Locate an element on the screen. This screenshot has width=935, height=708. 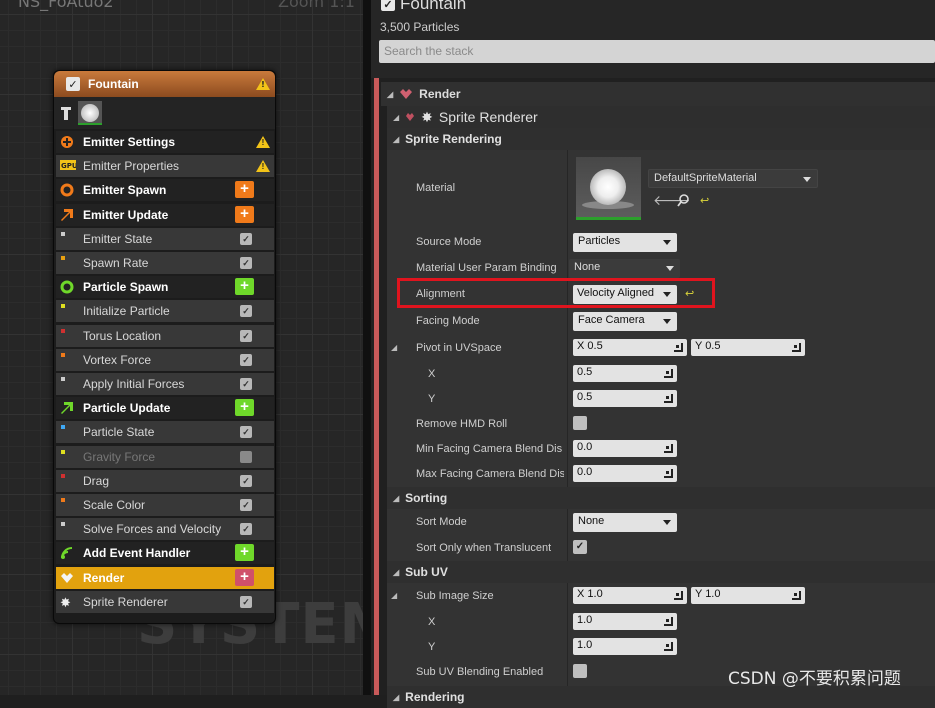
render-group-color-bar is located at coordinates (376, 386).